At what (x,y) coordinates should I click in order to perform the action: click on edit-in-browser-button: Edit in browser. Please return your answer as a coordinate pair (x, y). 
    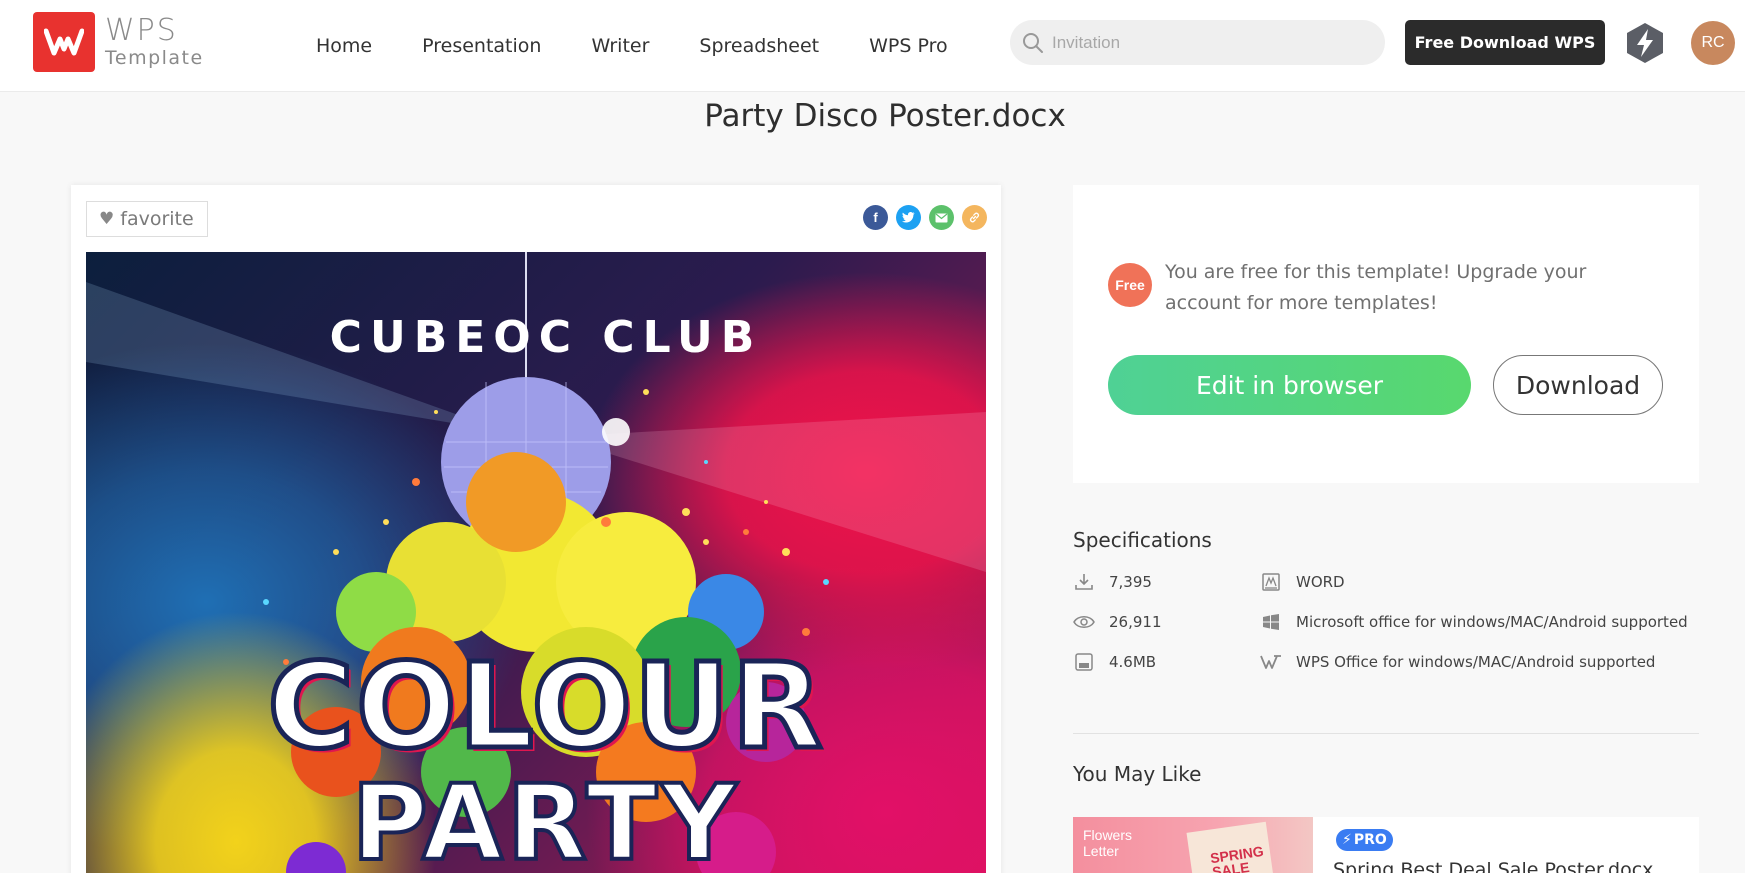
    Looking at the image, I should click on (1289, 385).